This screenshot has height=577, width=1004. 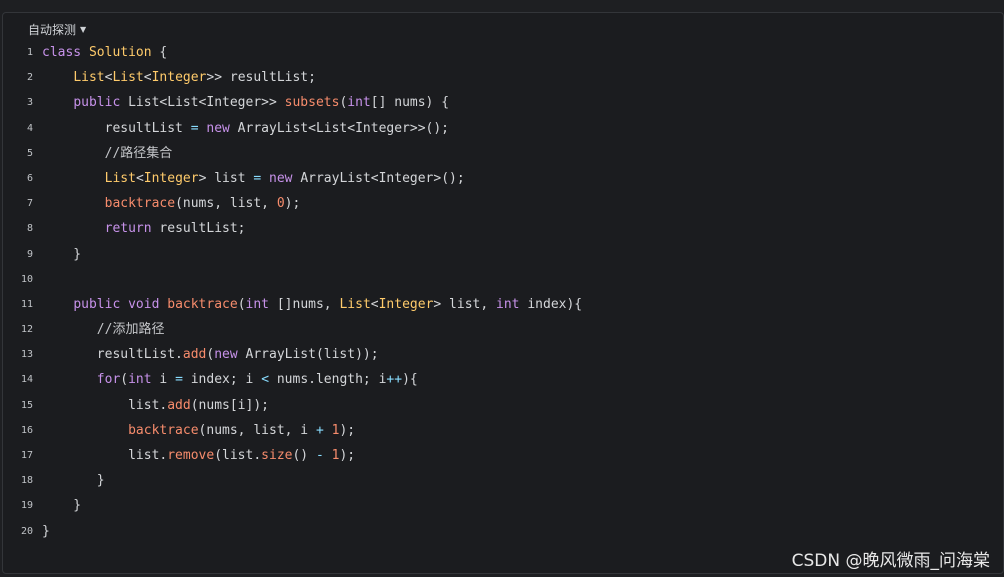 What do you see at coordinates (26, 355) in the screenshot?
I see `line-number: 13` at bounding box center [26, 355].